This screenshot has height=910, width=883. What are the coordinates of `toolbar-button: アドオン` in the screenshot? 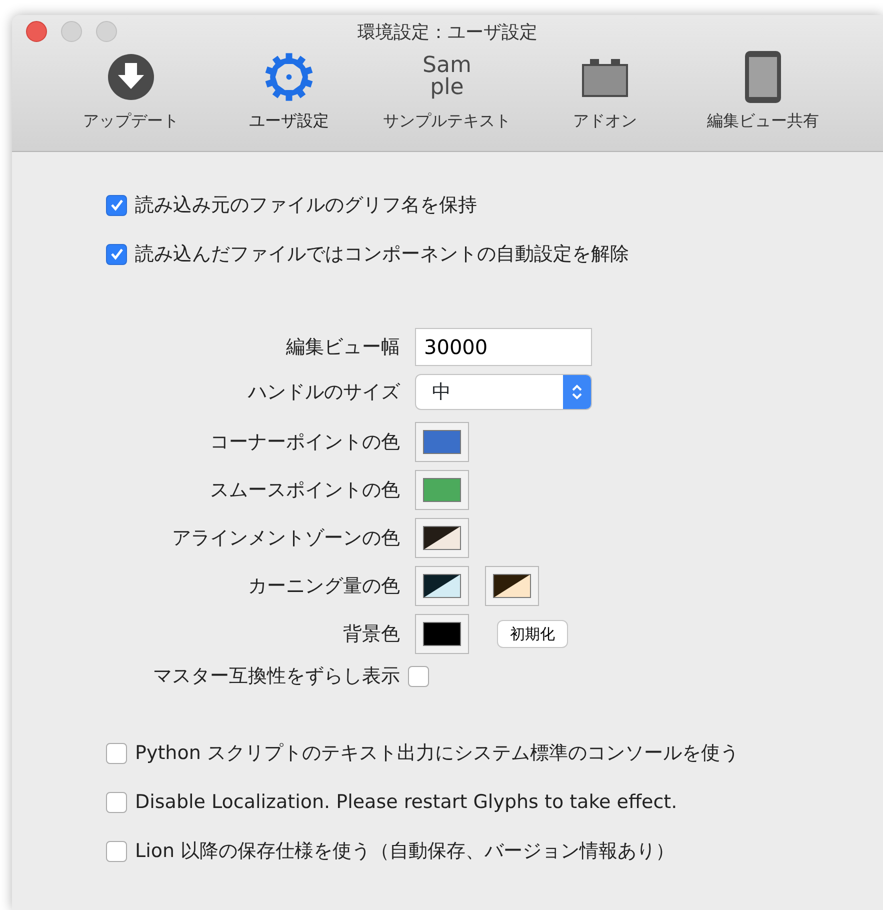 It's located at (605, 89).